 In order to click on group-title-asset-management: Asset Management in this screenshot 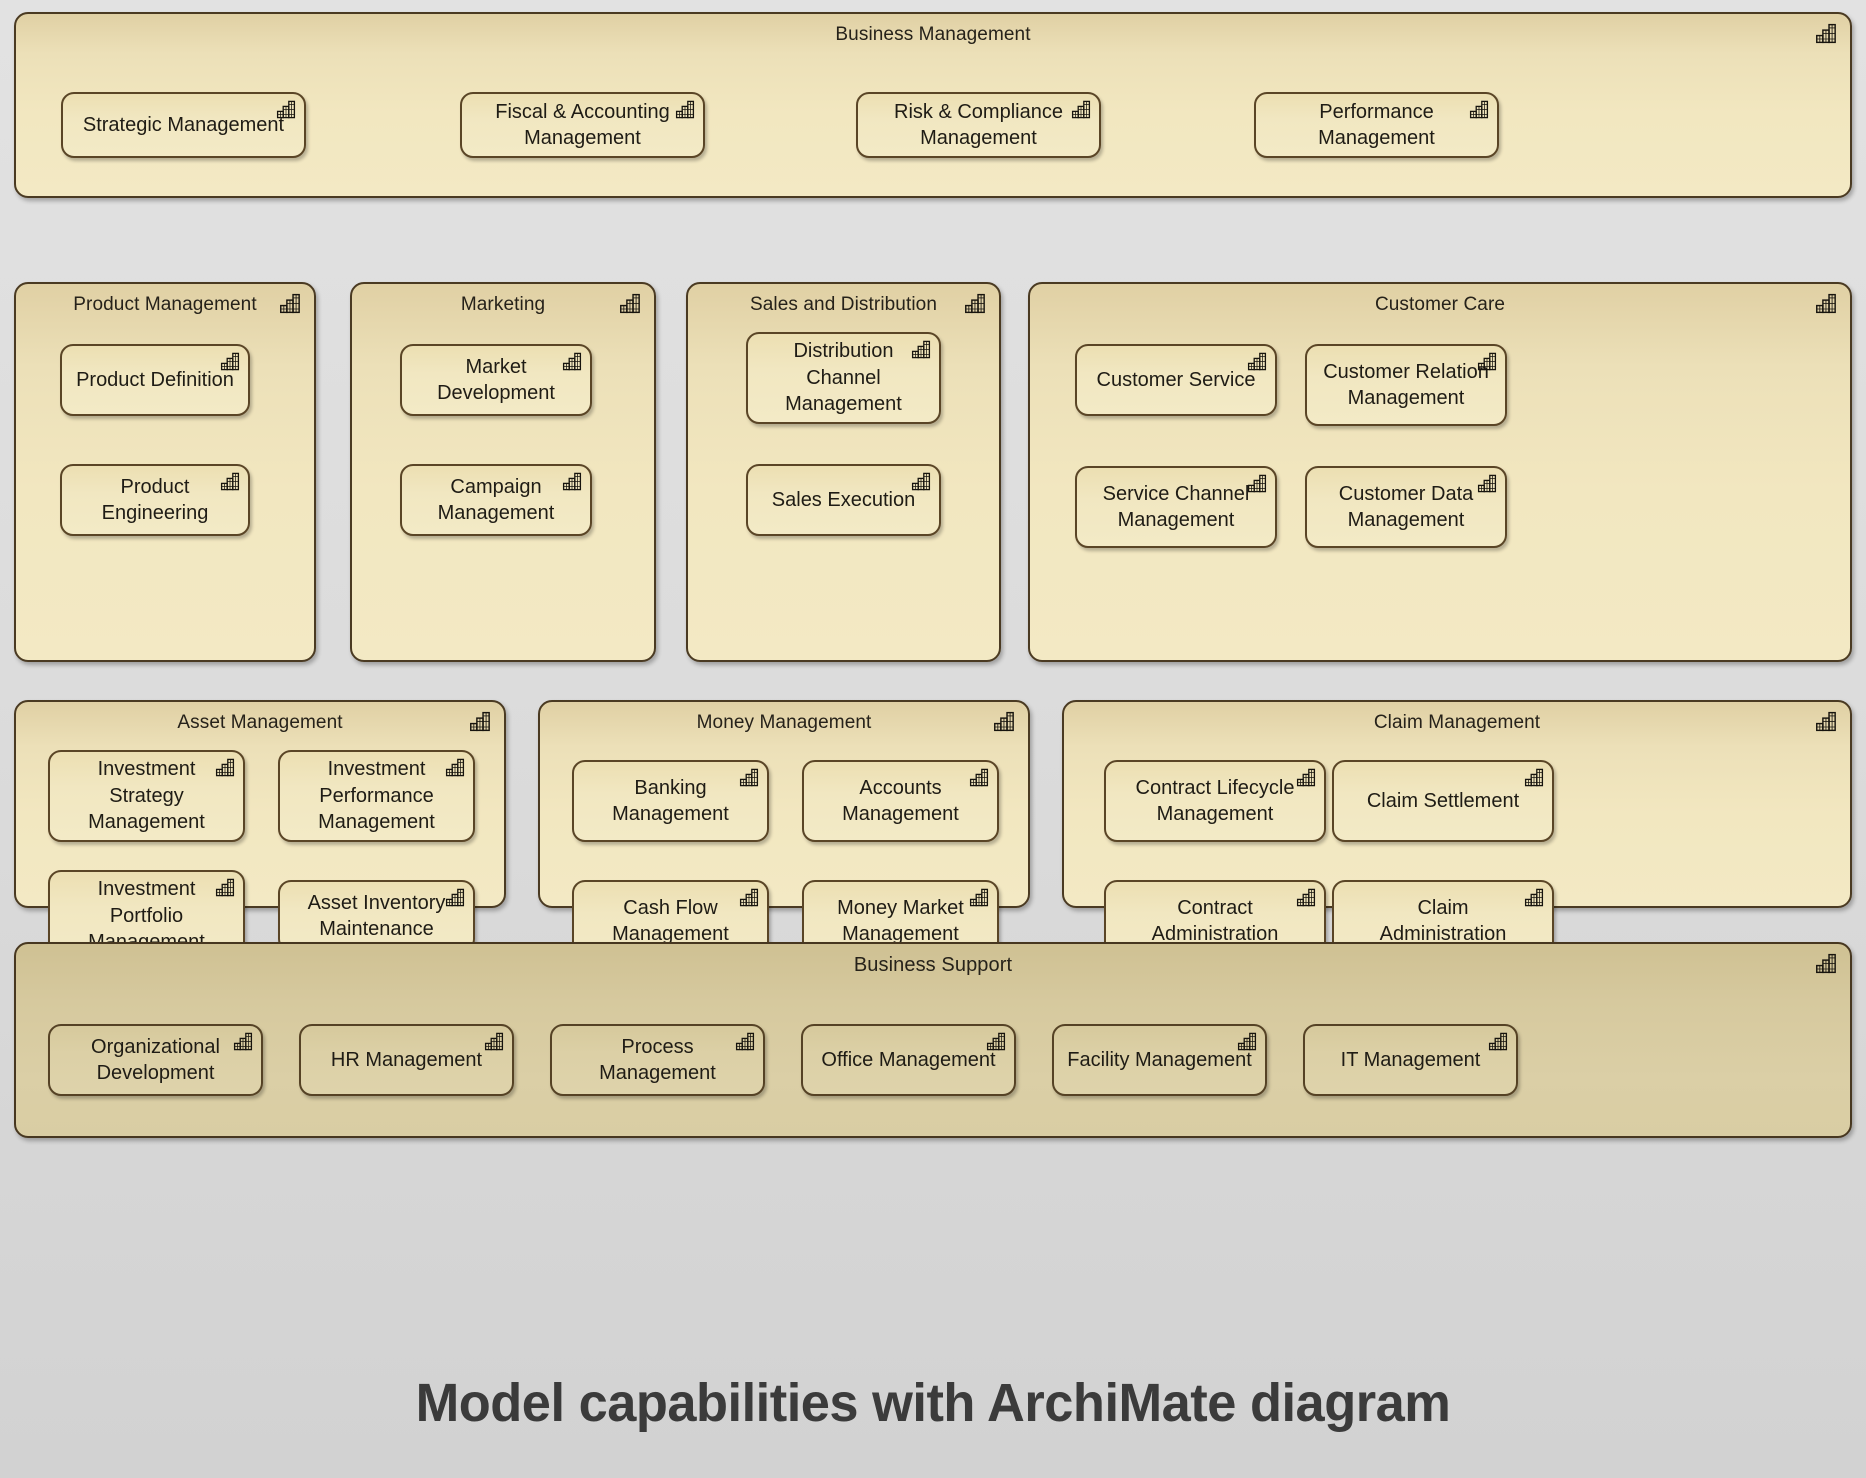, I will do `click(260, 722)`.